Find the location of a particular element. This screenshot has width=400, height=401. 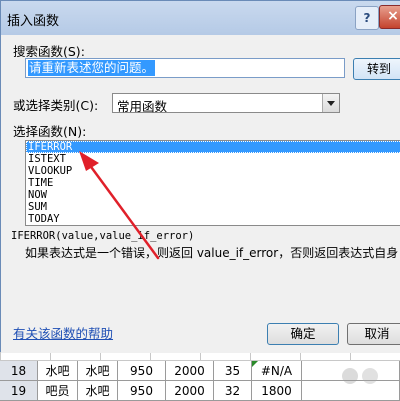

table-cell: 吧员 is located at coordinates (58, 391).